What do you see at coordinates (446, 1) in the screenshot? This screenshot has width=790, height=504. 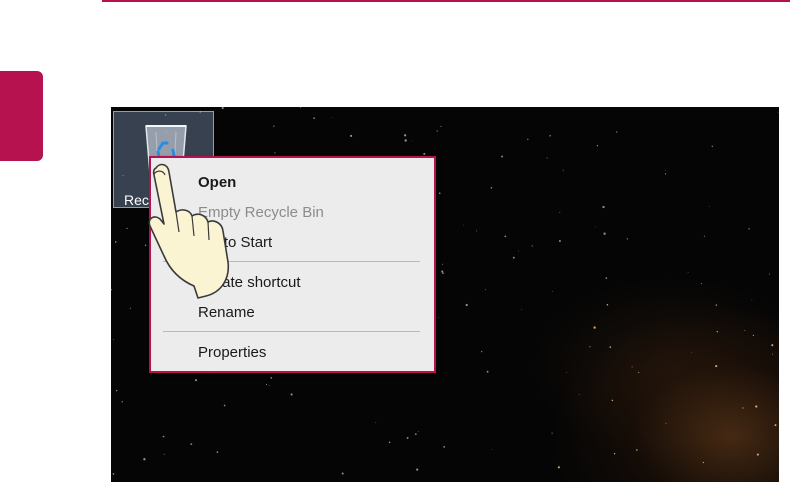 I see `header-rule` at bounding box center [446, 1].